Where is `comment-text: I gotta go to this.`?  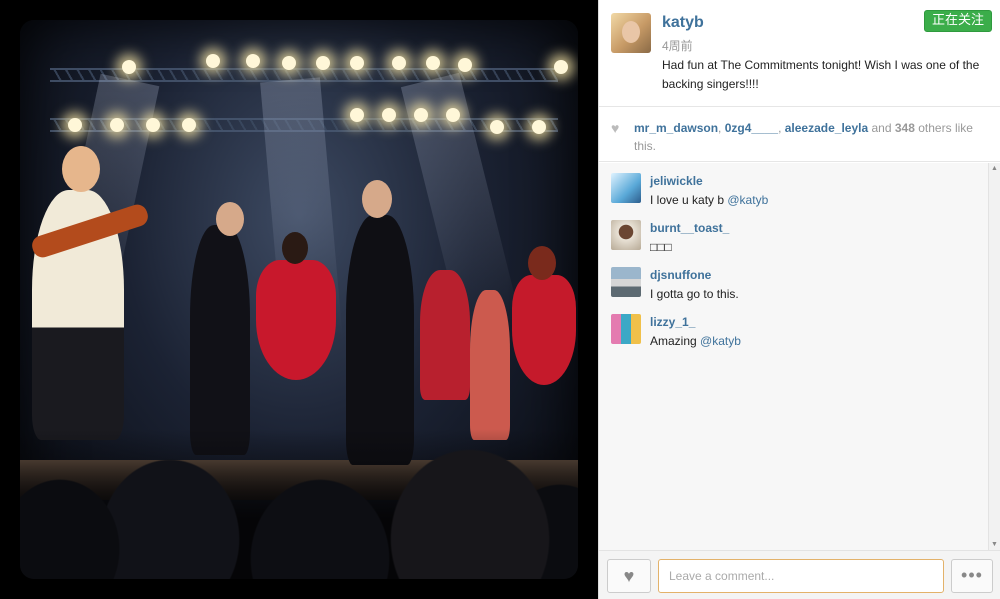 comment-text: I gotta go to this. is located at coordinates (694, 294).